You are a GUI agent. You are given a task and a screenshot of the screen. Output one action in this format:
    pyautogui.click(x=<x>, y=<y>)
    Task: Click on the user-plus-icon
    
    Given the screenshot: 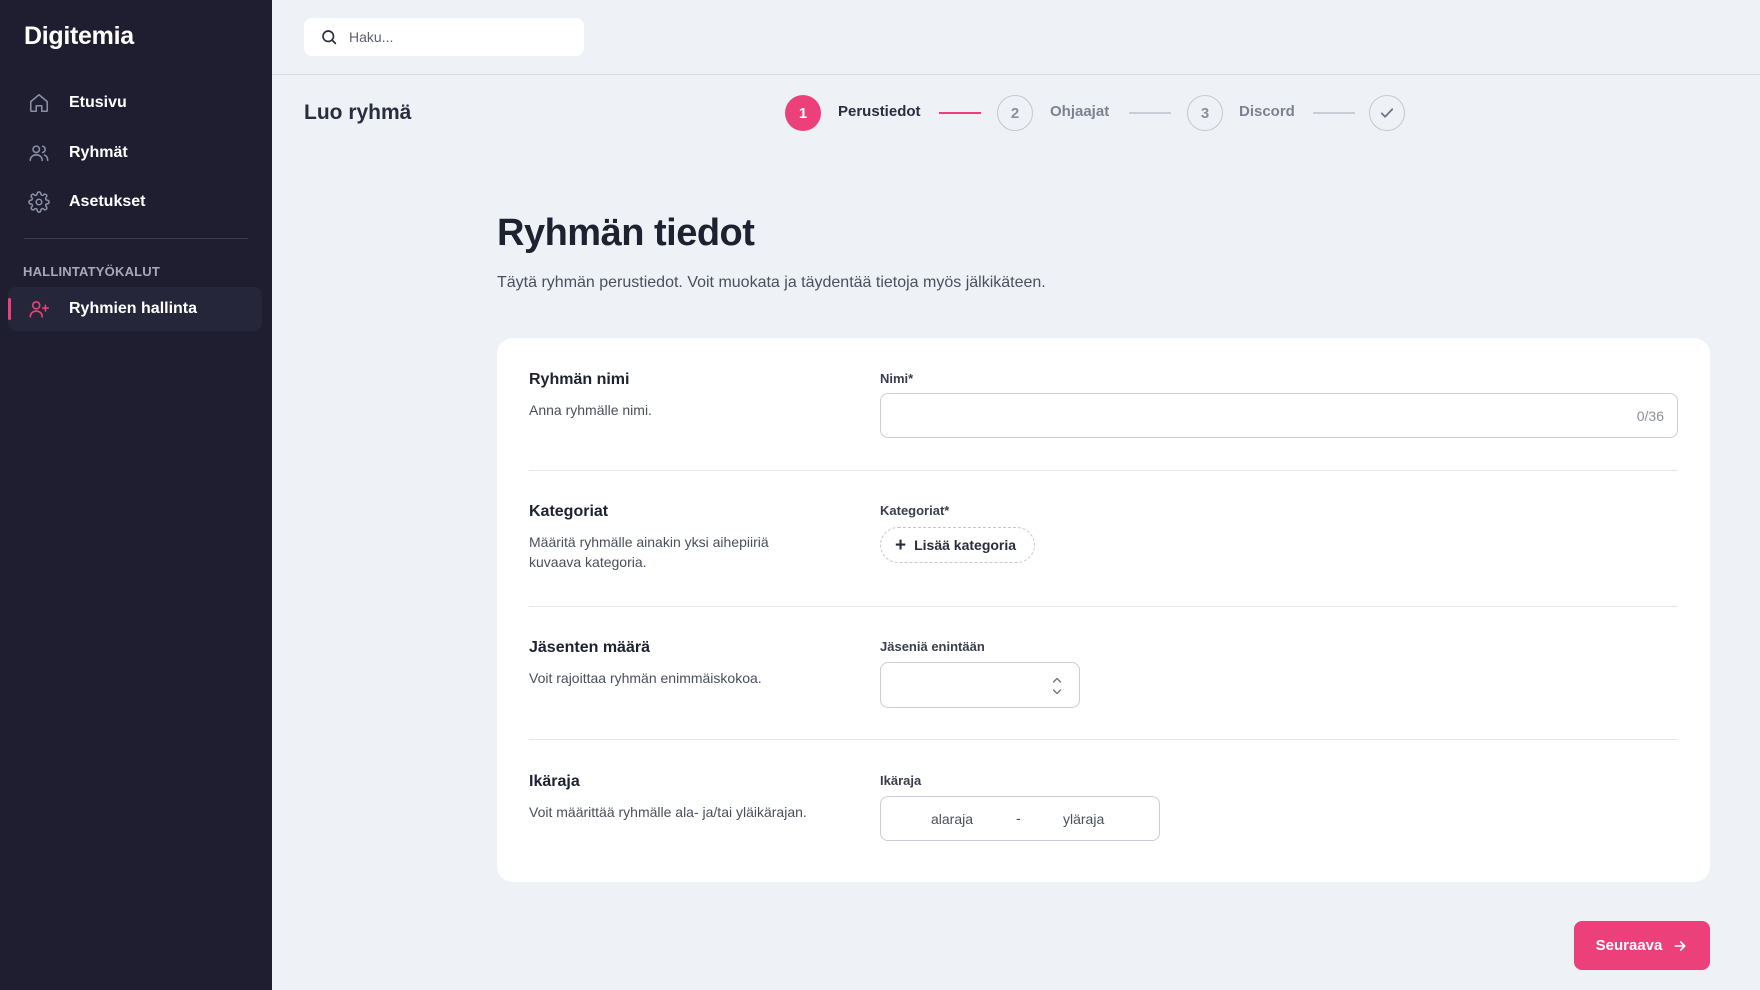 What is the action you would take?
    pyautogui.click(x=39, y=309)
    